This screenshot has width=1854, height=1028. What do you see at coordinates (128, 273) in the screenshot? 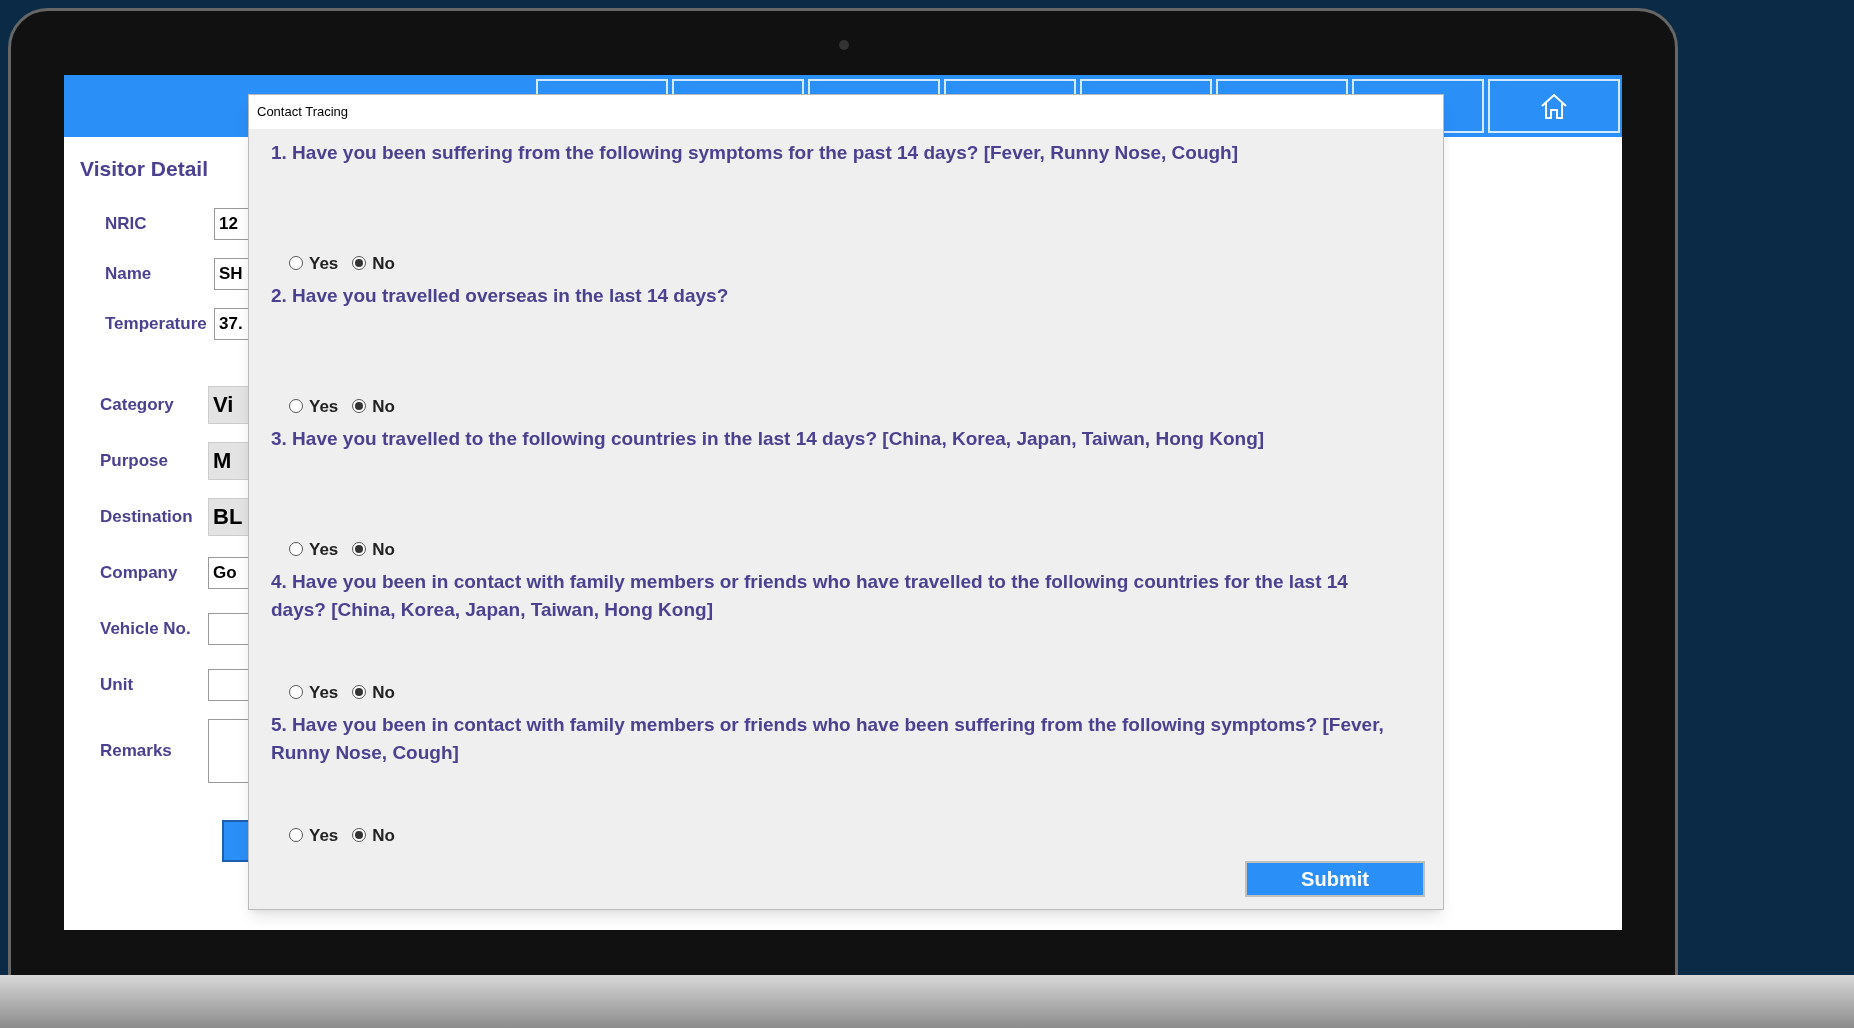
I see `field-label: Name` at bounding box center [128, 273].